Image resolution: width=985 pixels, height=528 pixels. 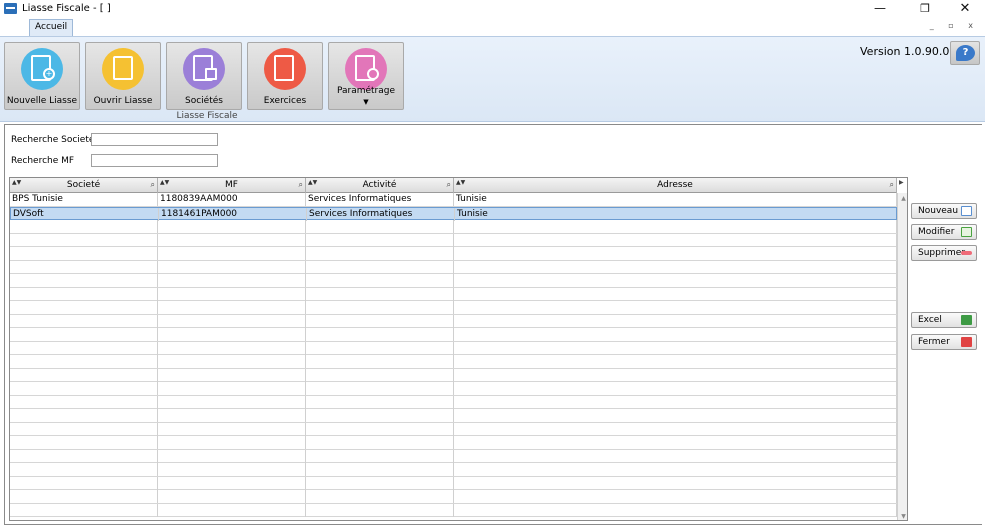 I want to click on nouveau-button: Nouveau, so click(x=944, y=211).